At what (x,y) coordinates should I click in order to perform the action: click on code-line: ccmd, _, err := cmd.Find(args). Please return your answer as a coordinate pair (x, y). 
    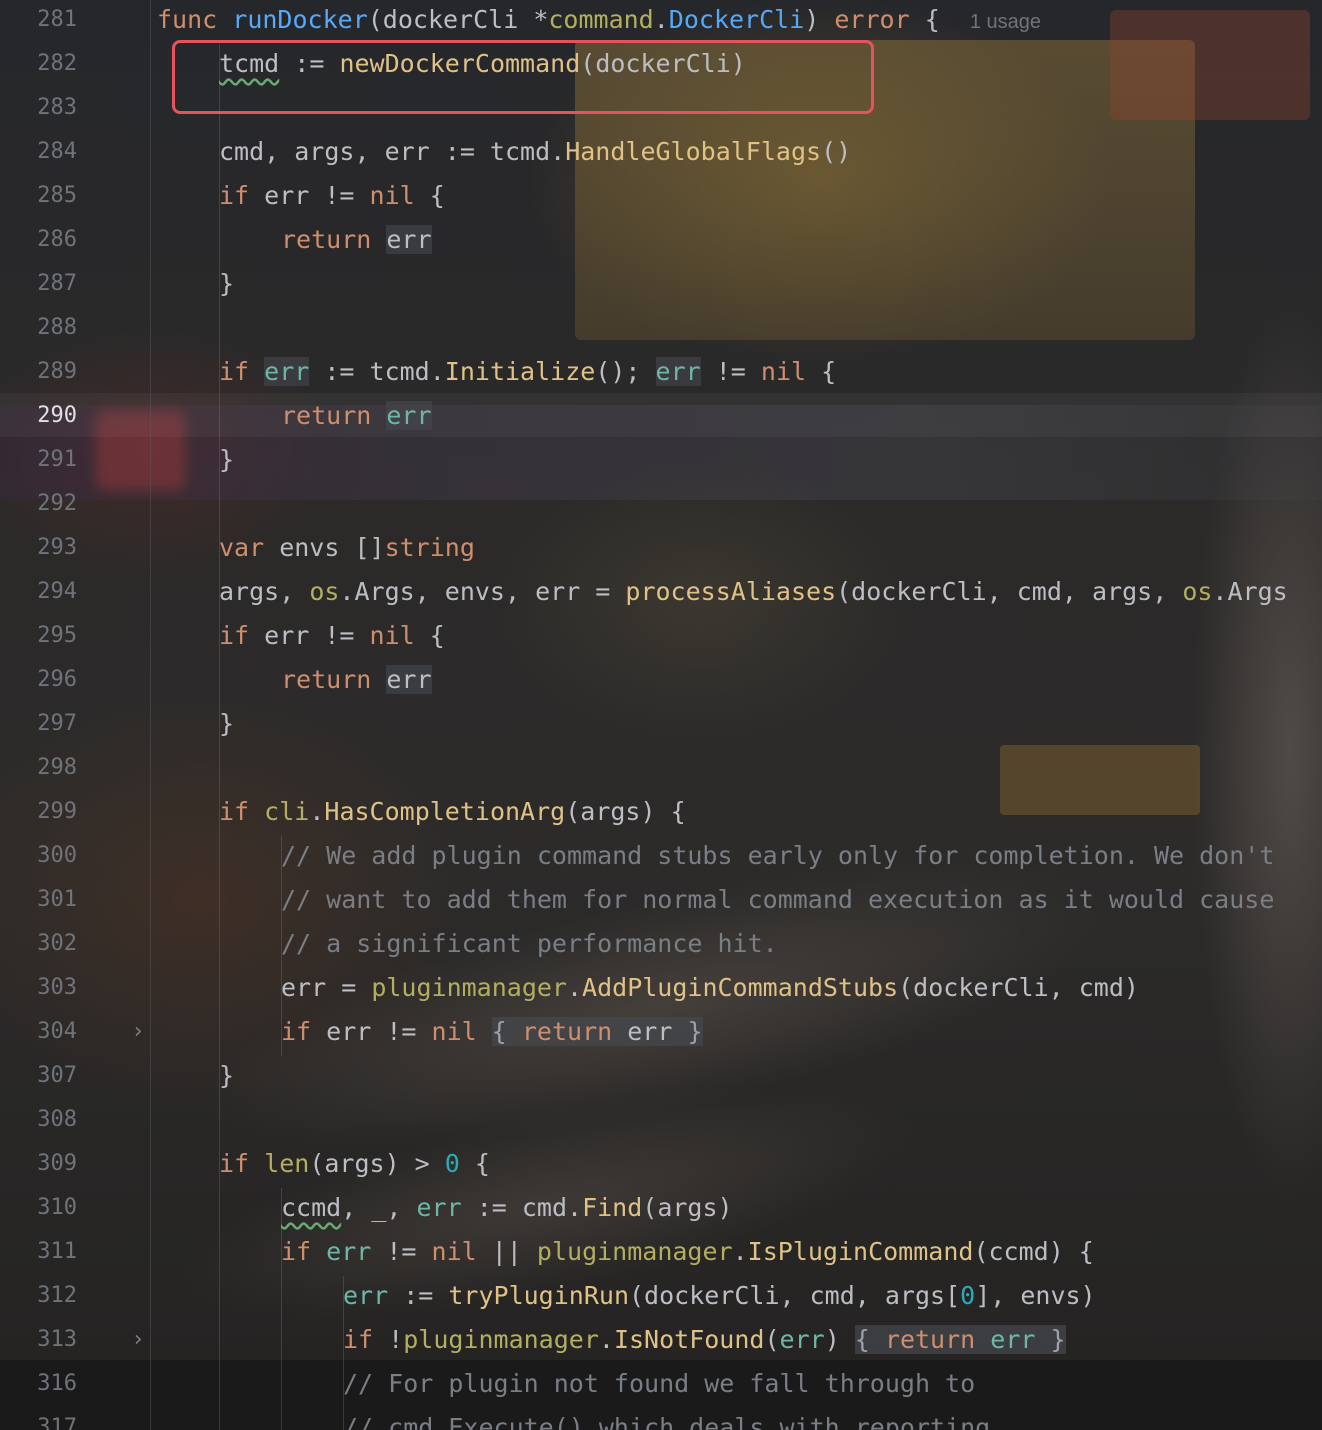
    Looking at the image, I should click on (507, 1208).